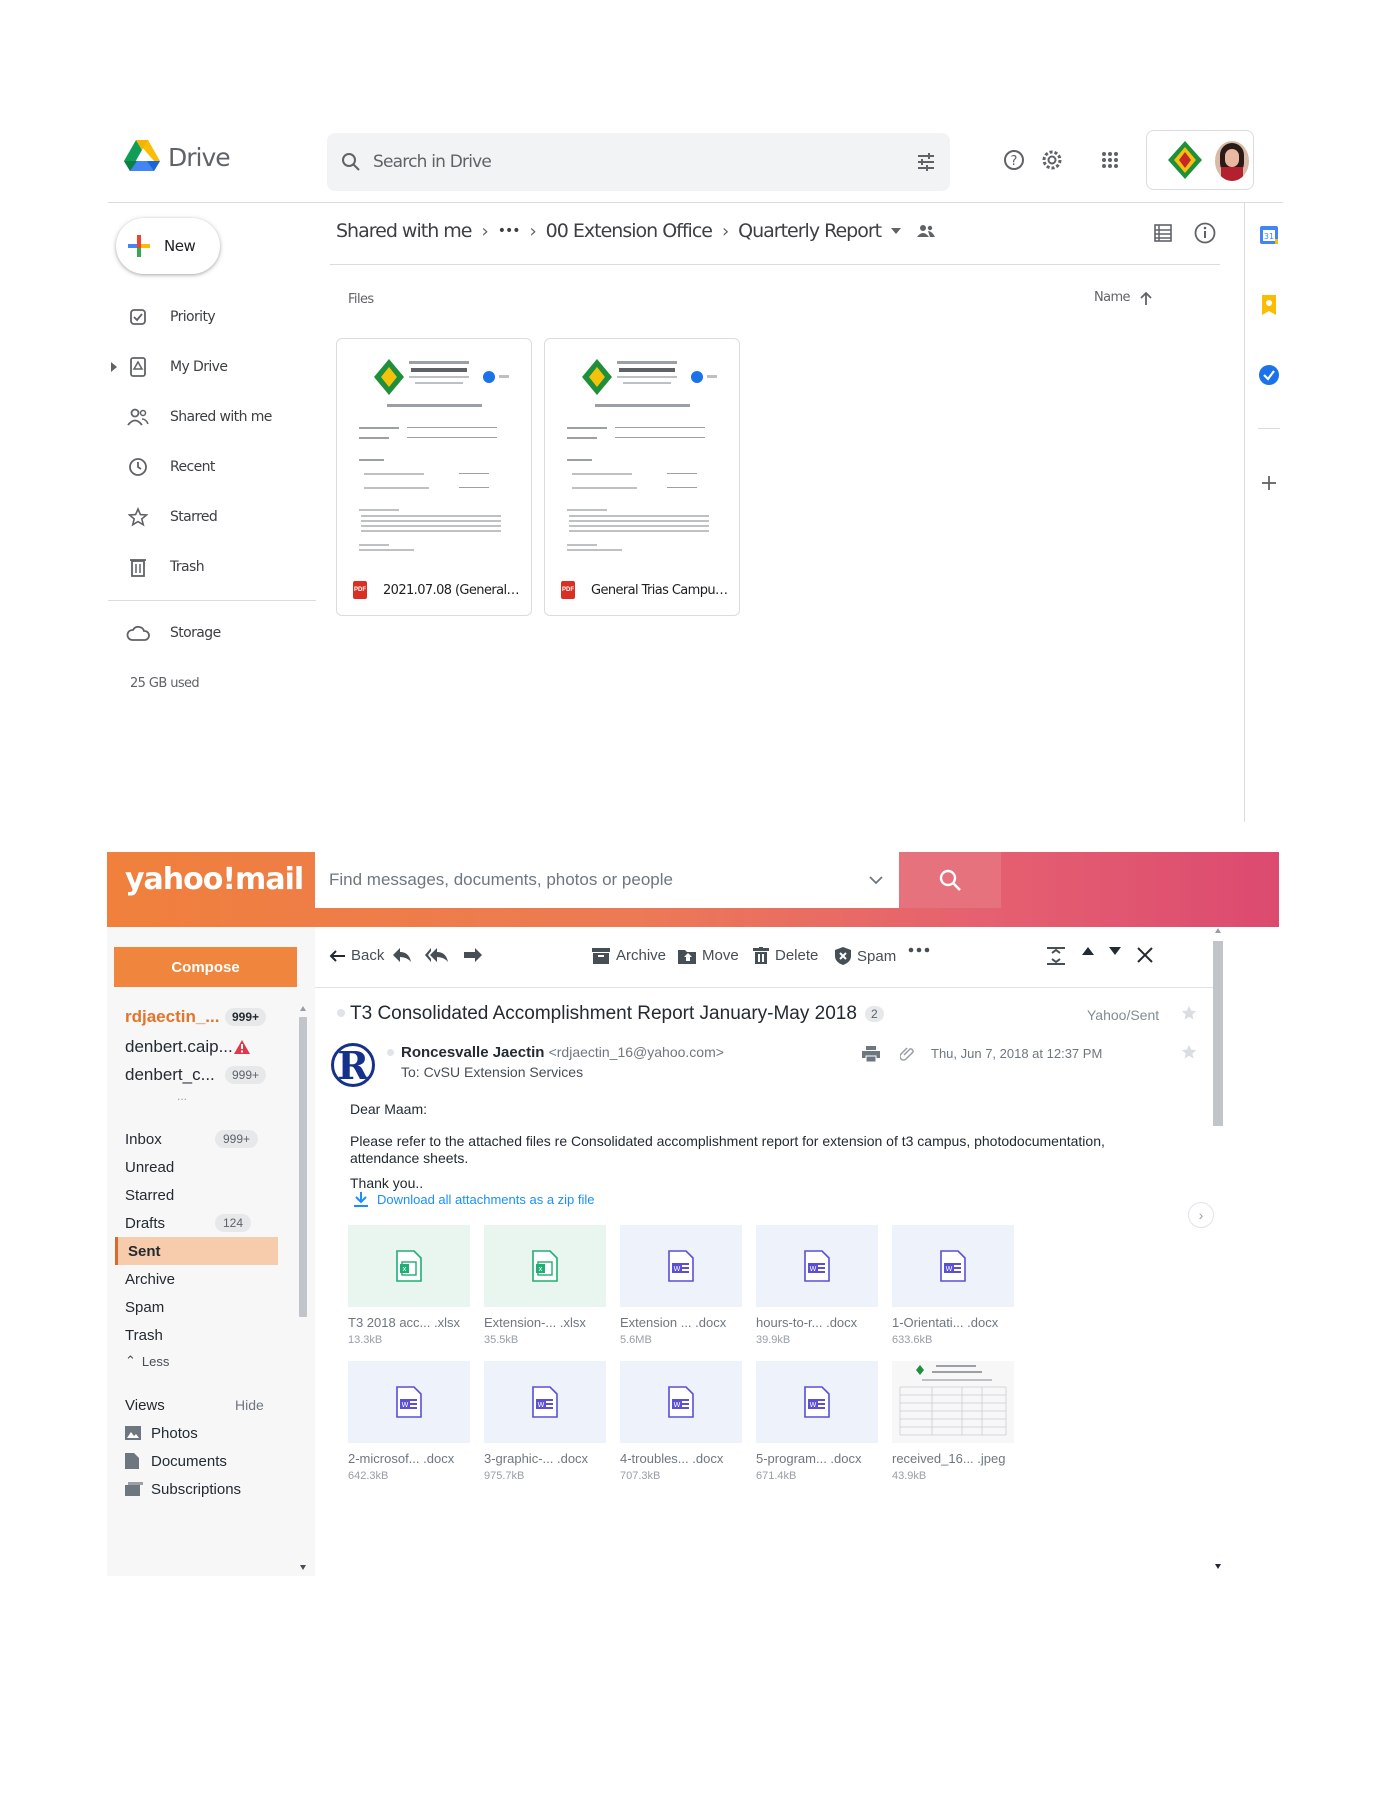  Describe the element at coordinates (953, 1421) in the screenshot. I see `attachment-item: received_16... .jpeg 43.9kB` at that location.